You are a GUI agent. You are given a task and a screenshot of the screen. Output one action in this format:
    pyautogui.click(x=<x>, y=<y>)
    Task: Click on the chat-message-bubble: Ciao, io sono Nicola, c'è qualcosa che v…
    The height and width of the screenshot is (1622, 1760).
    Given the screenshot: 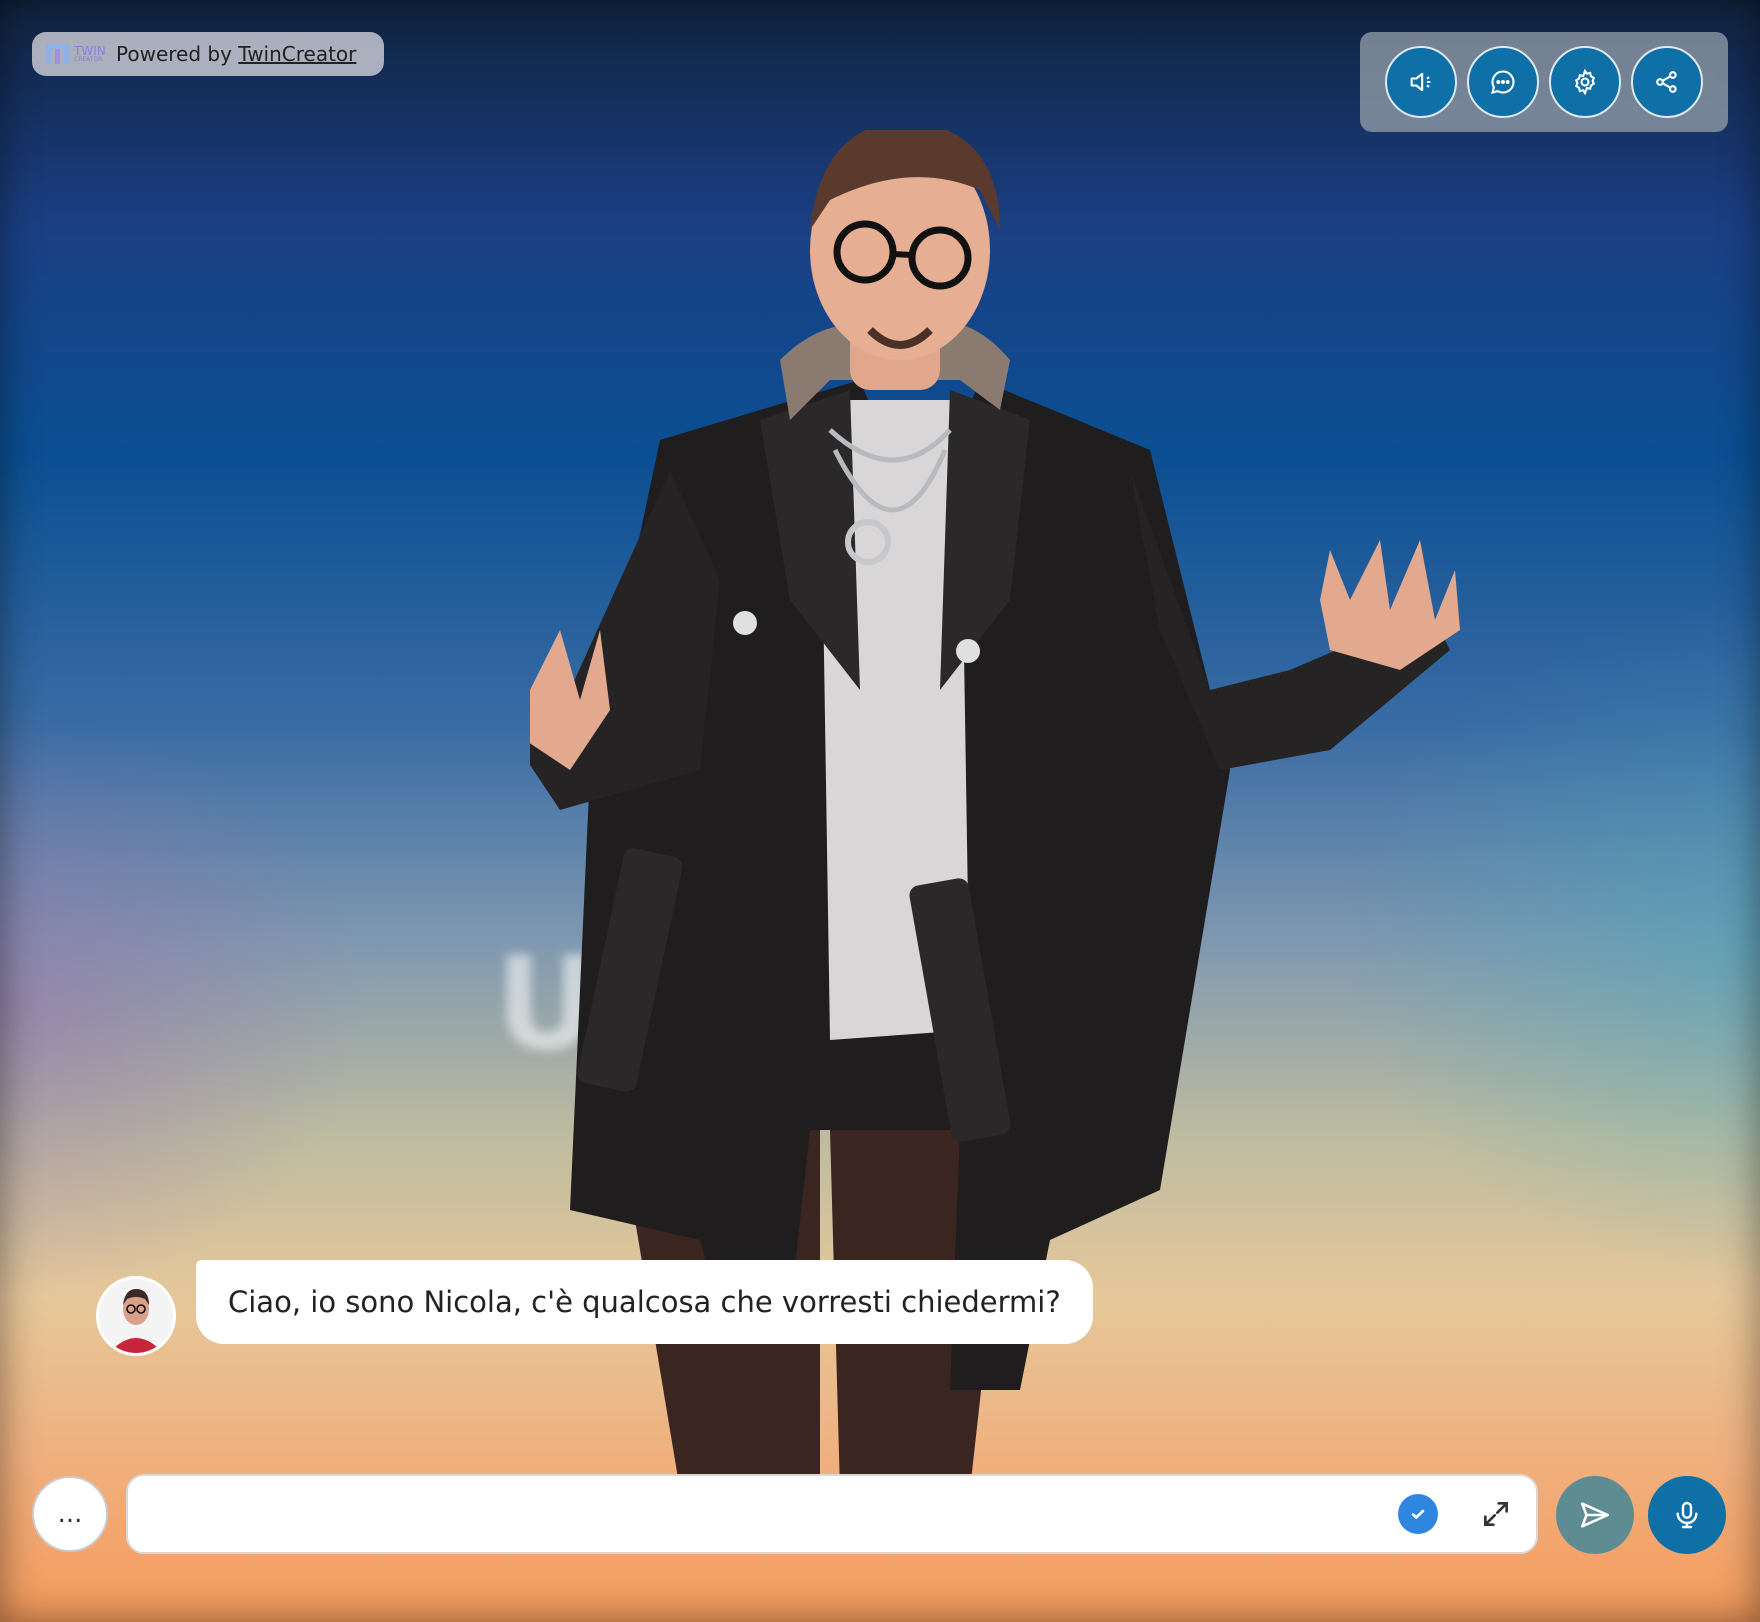 What is the action you would take?
    pyautogui.click(x=644, y=1302)
    